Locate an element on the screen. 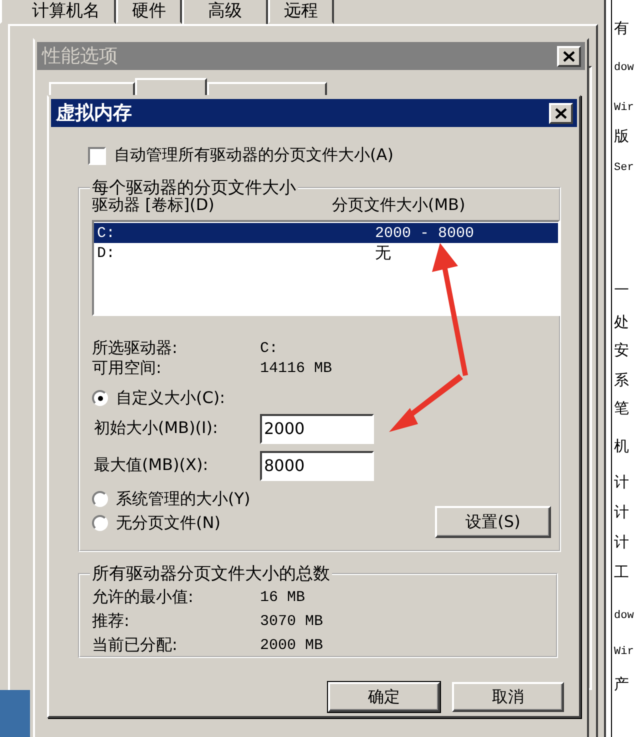 Image resolution: width=640 pixels, height=737 pixels. radio-label: 系统管理的大小(Y) is located at coordinates (183, 499).